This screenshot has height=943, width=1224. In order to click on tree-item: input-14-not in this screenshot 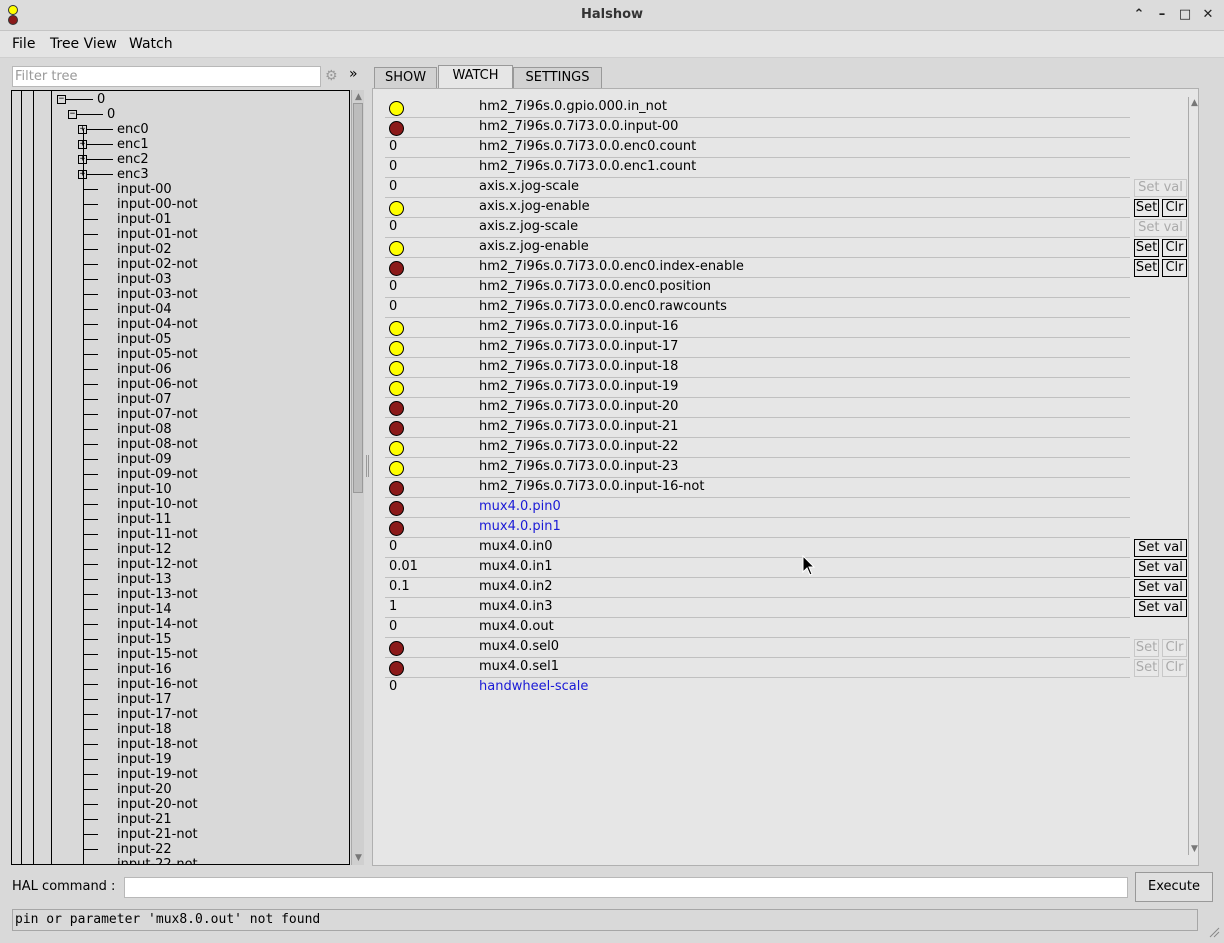, I will do `click(157, 624)`.